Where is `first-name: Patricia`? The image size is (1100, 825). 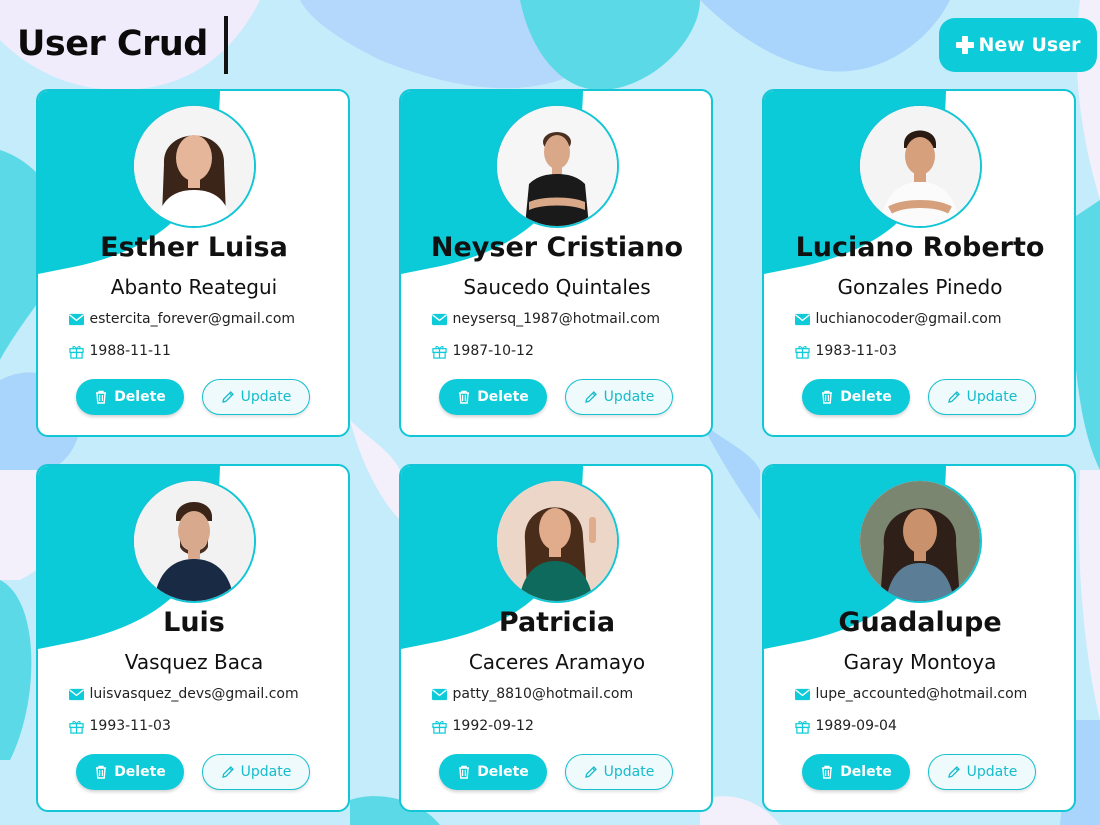
first-name: Patricia is located at coordinates (557, 622).